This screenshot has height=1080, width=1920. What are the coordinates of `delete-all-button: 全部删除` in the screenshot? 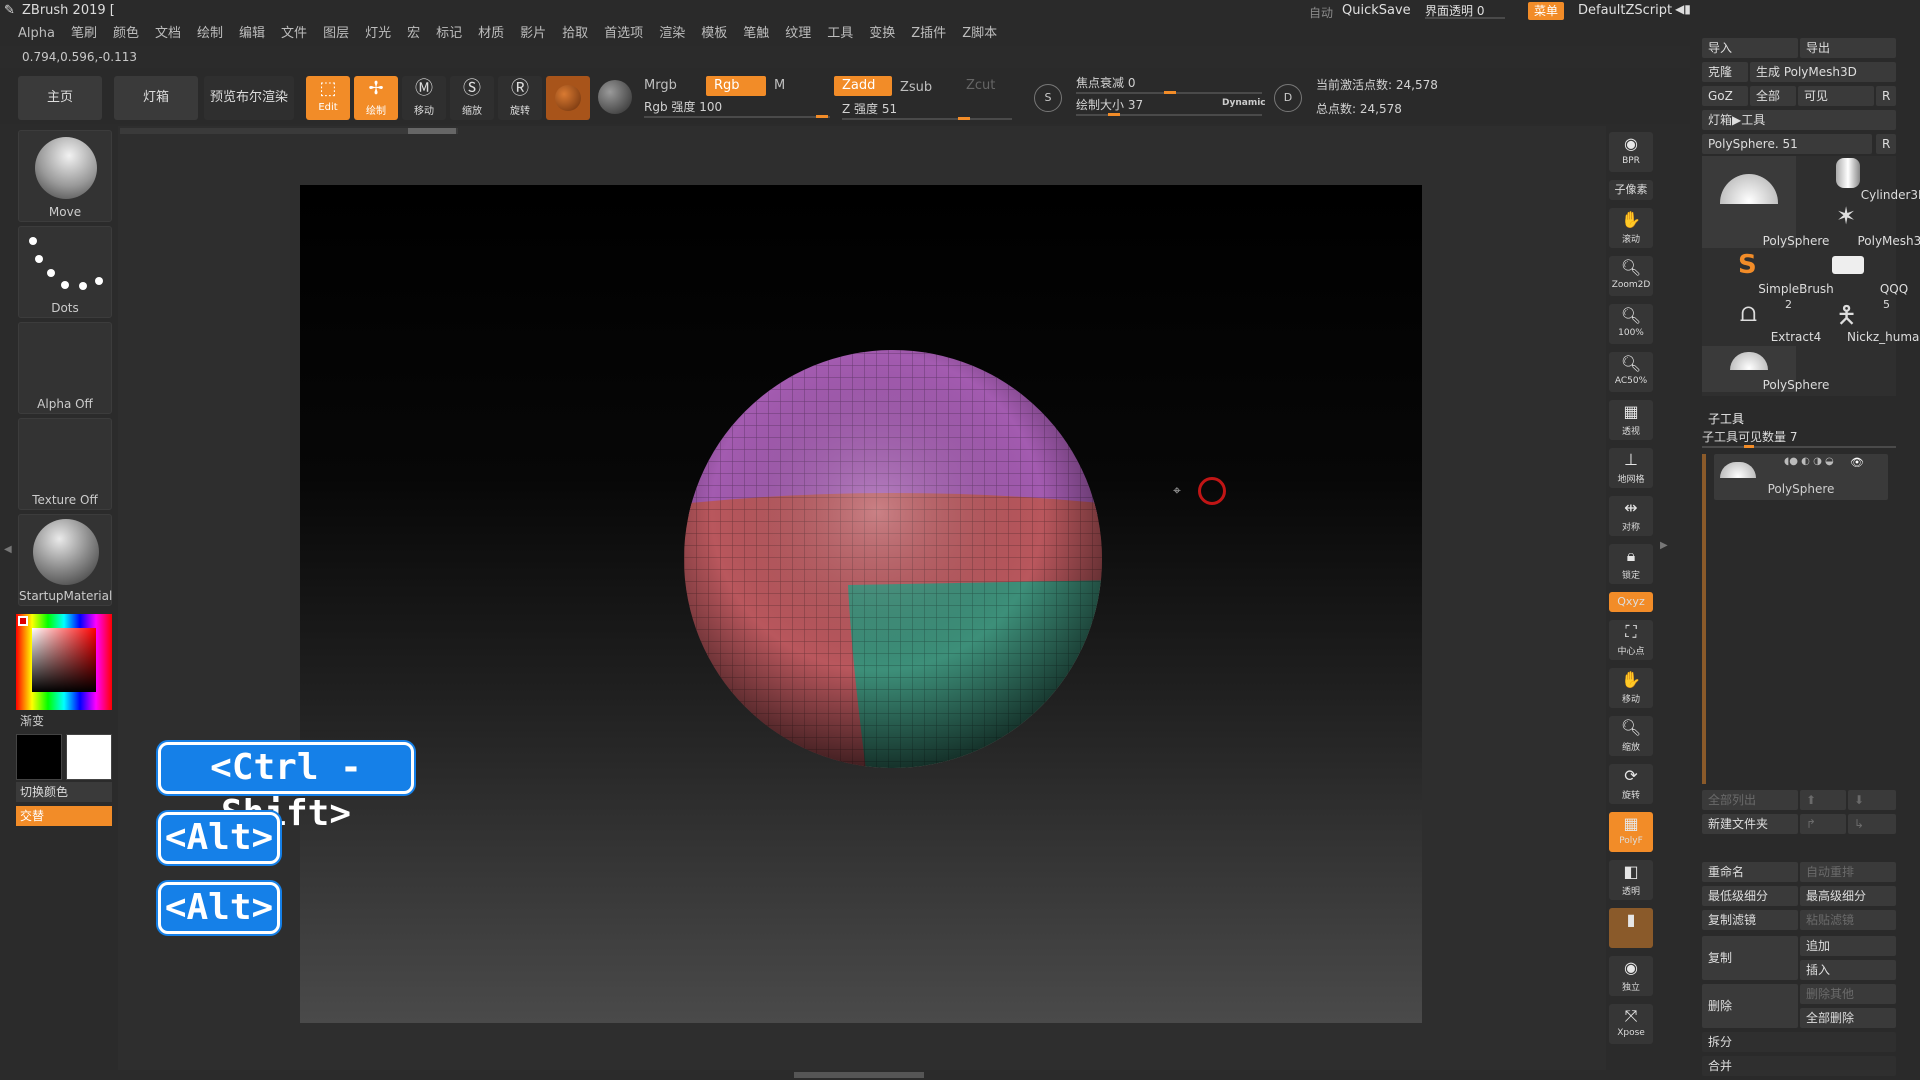 It's located at (1848, 1018).